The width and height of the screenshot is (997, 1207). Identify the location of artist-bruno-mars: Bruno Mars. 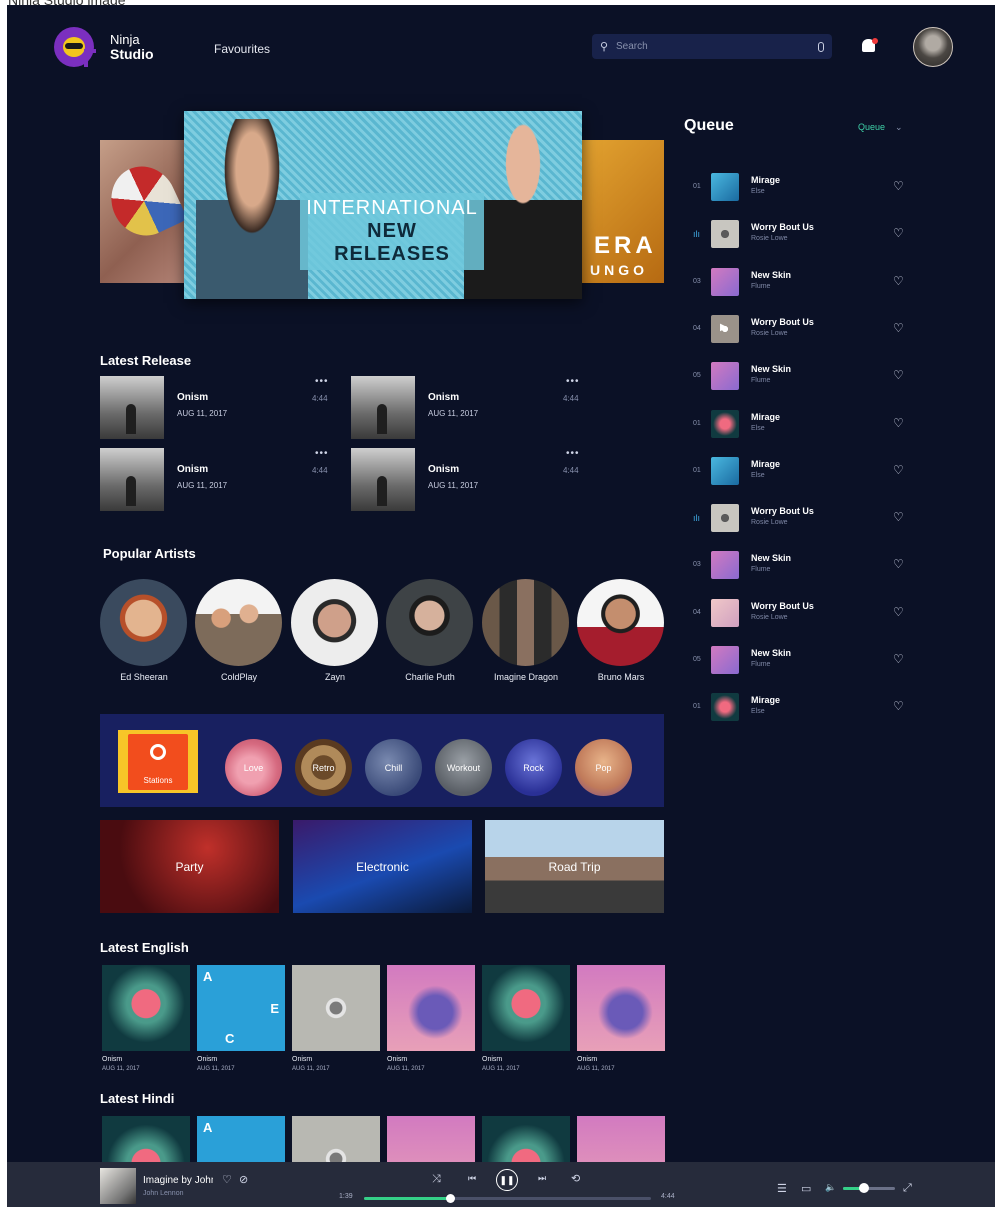
(621, 630).